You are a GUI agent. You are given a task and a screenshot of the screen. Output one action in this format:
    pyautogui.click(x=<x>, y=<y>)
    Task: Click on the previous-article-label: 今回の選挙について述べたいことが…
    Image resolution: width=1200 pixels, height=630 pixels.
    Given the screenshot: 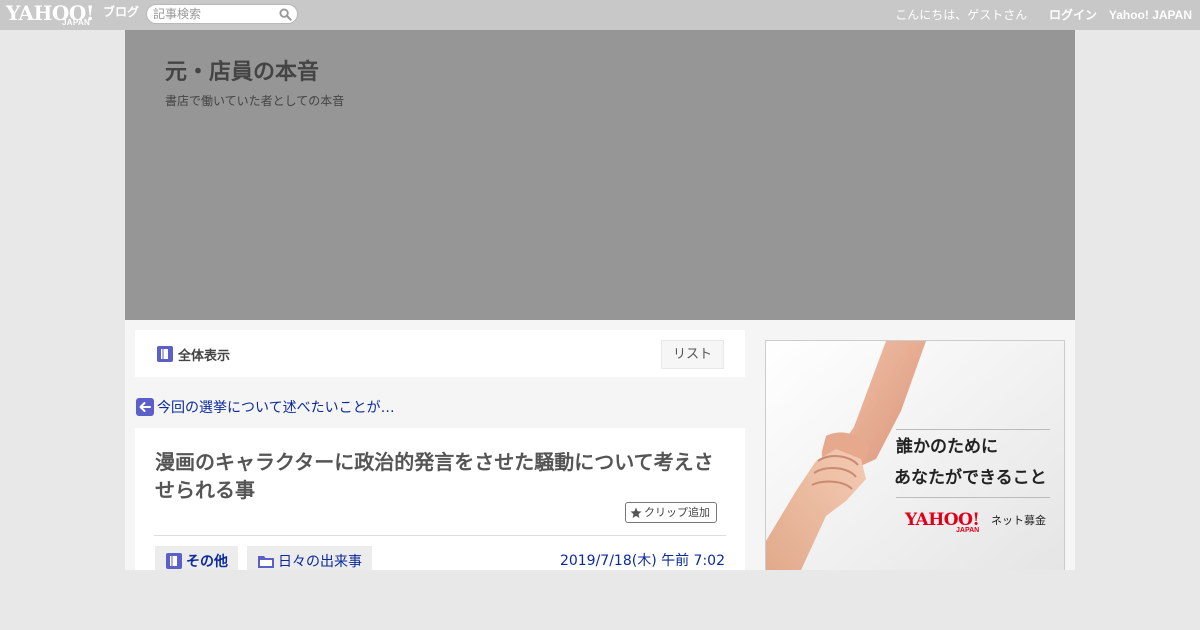 What is the action you would take?
    pyautogui.click(x=276, y=408)
    